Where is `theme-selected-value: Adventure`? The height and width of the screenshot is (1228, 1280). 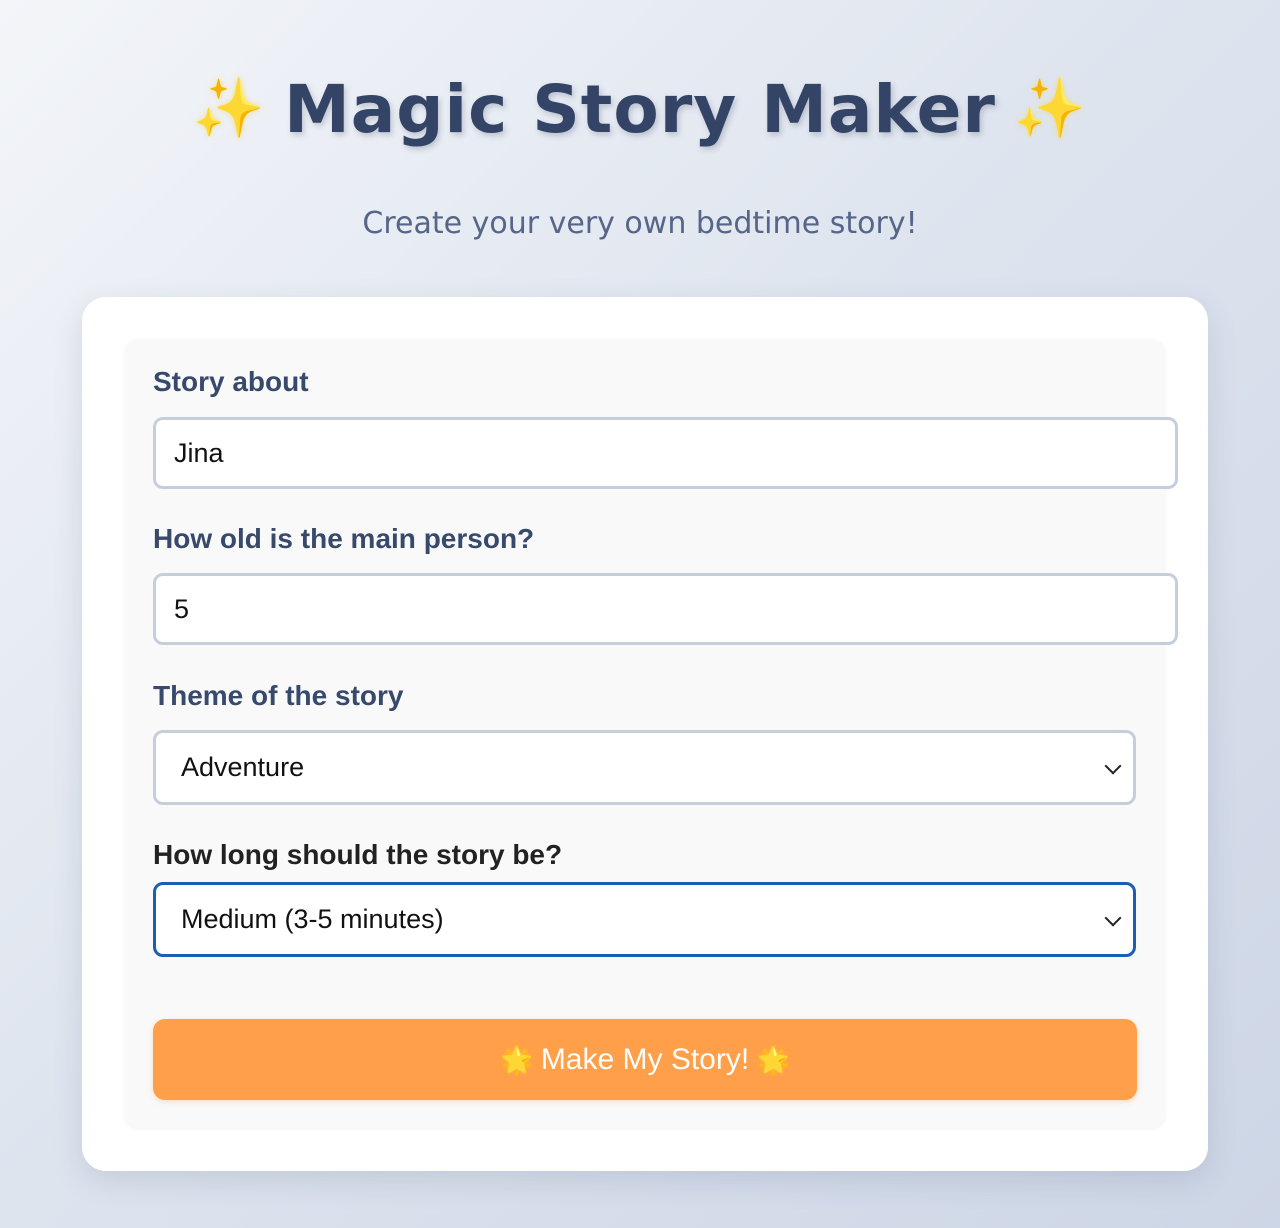
theme-selected-value: Adventure is located at coordinates (243, 767).